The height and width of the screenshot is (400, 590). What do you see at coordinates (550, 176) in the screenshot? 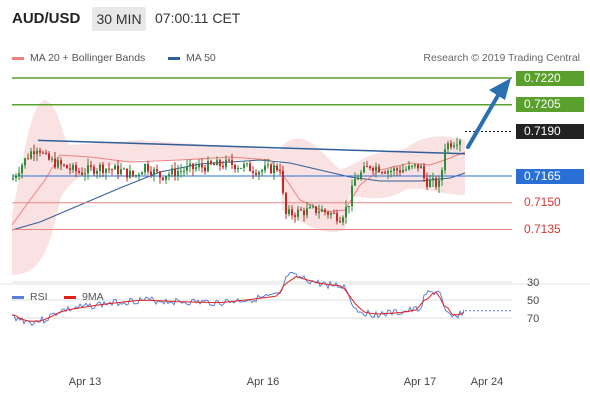
I see `price-label-0.7165: 0.7165` at bounding box center [550, 176].